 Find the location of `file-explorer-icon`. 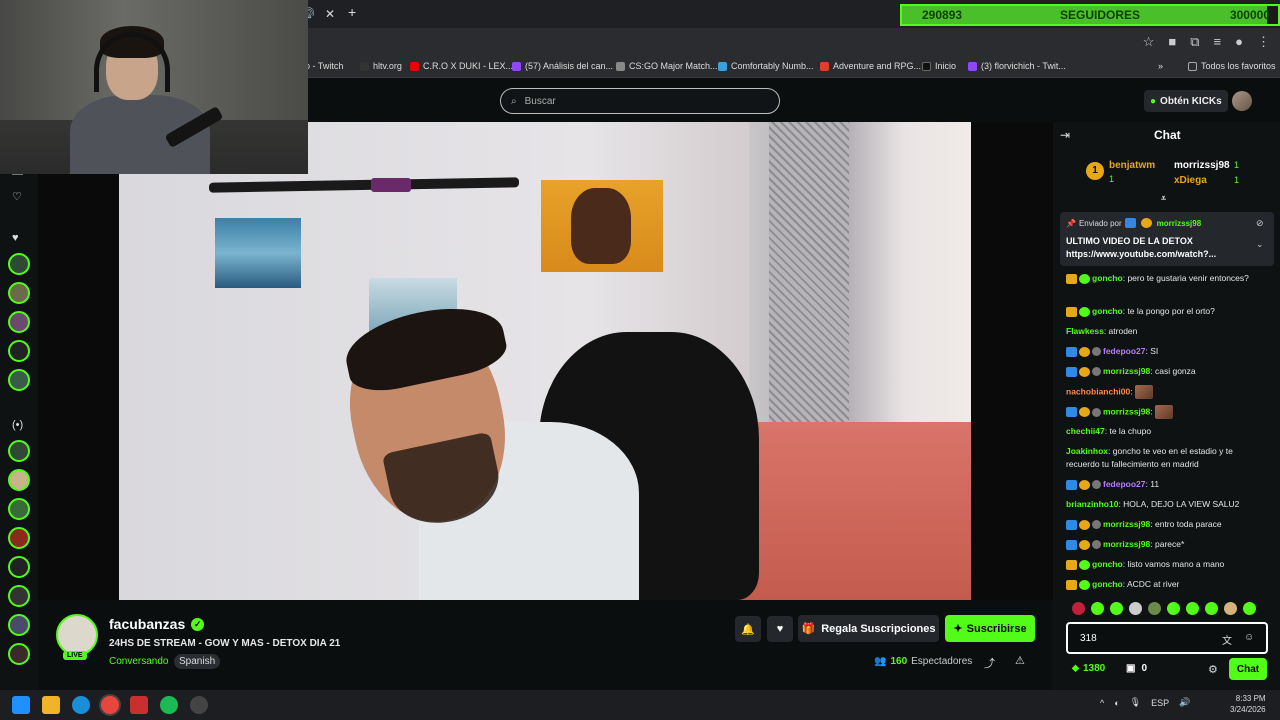

file-explorer-icon is located at coordinates (51, 705).